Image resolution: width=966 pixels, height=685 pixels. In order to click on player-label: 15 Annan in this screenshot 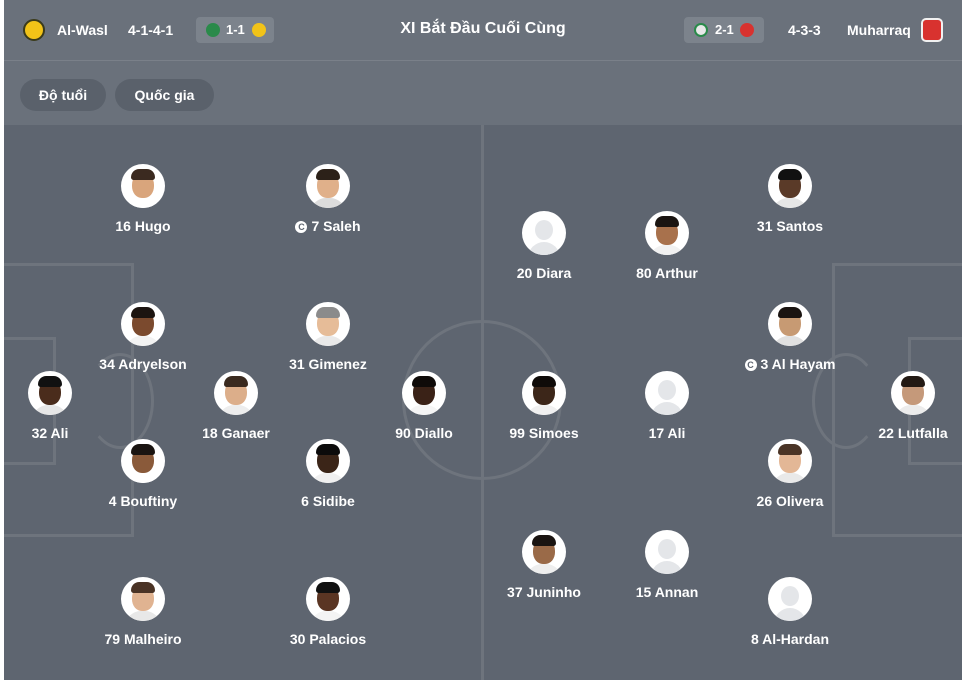, I will do `click(667, 592)`.